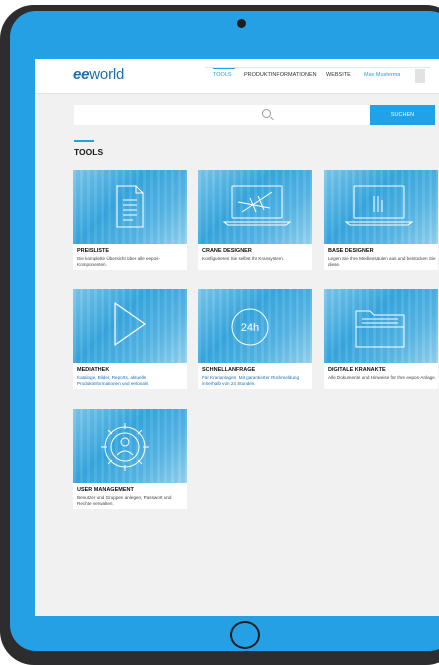  Describe the element at coordinates (224, 68) in the screenshot. I see `nav-active-indicator` at that location.